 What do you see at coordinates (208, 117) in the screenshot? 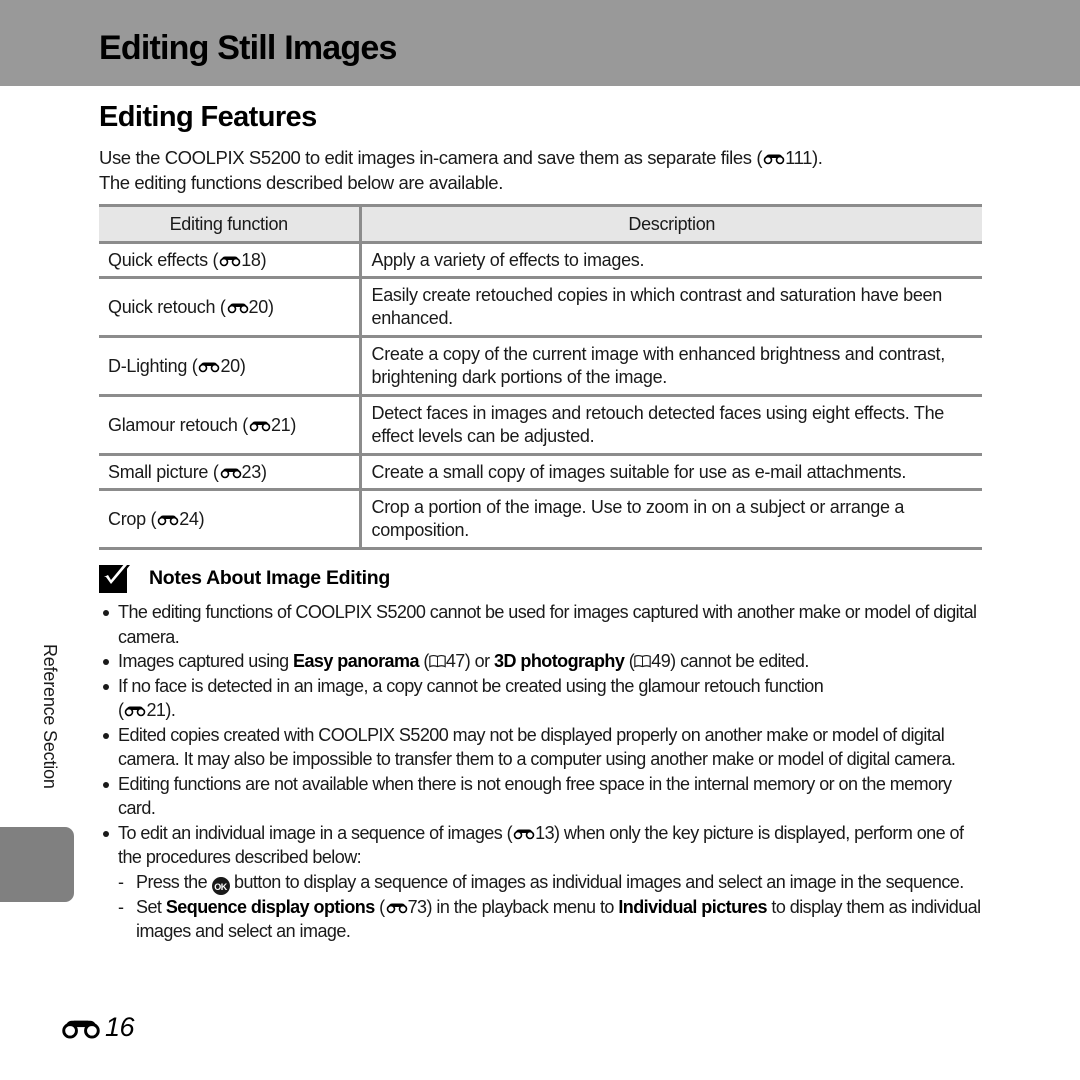
I see `section-title: Editing Features` at bounding box center [208, 117].